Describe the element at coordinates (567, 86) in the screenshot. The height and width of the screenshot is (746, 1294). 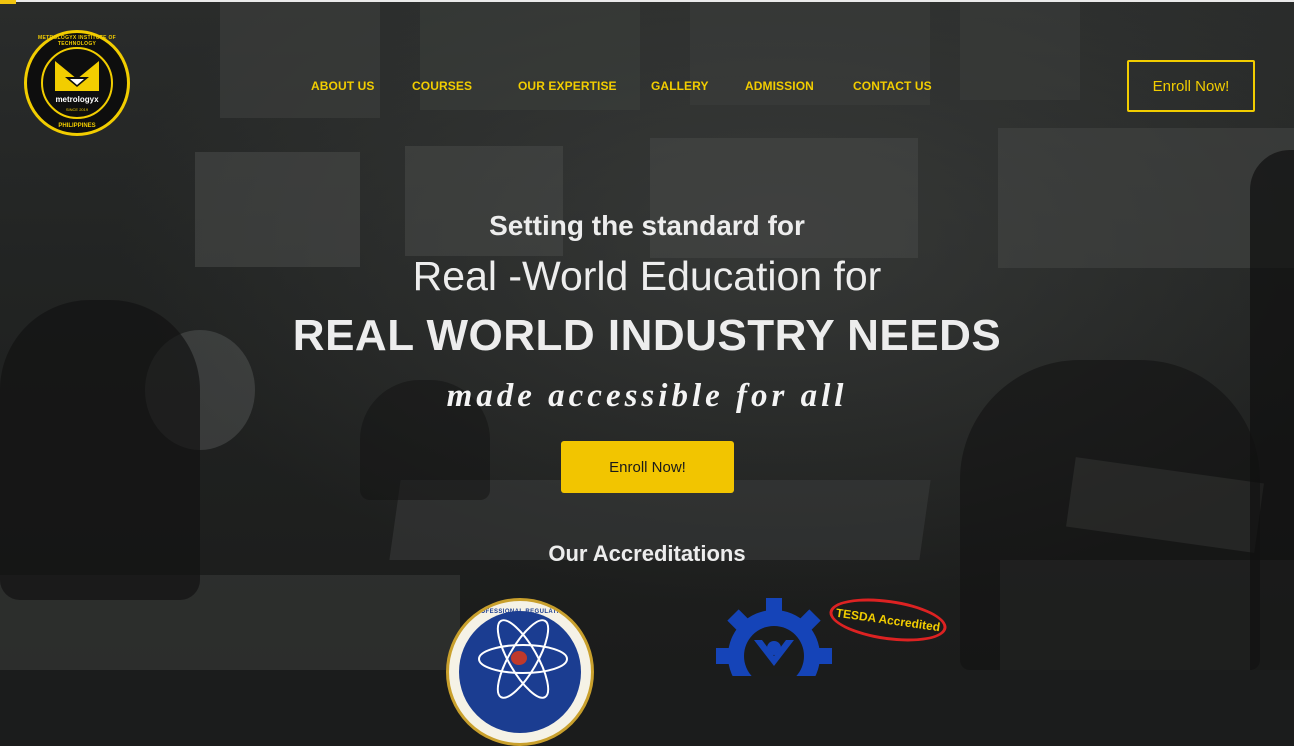
I see `nav-our-expertise: OUR EXPERTISE` at that location.